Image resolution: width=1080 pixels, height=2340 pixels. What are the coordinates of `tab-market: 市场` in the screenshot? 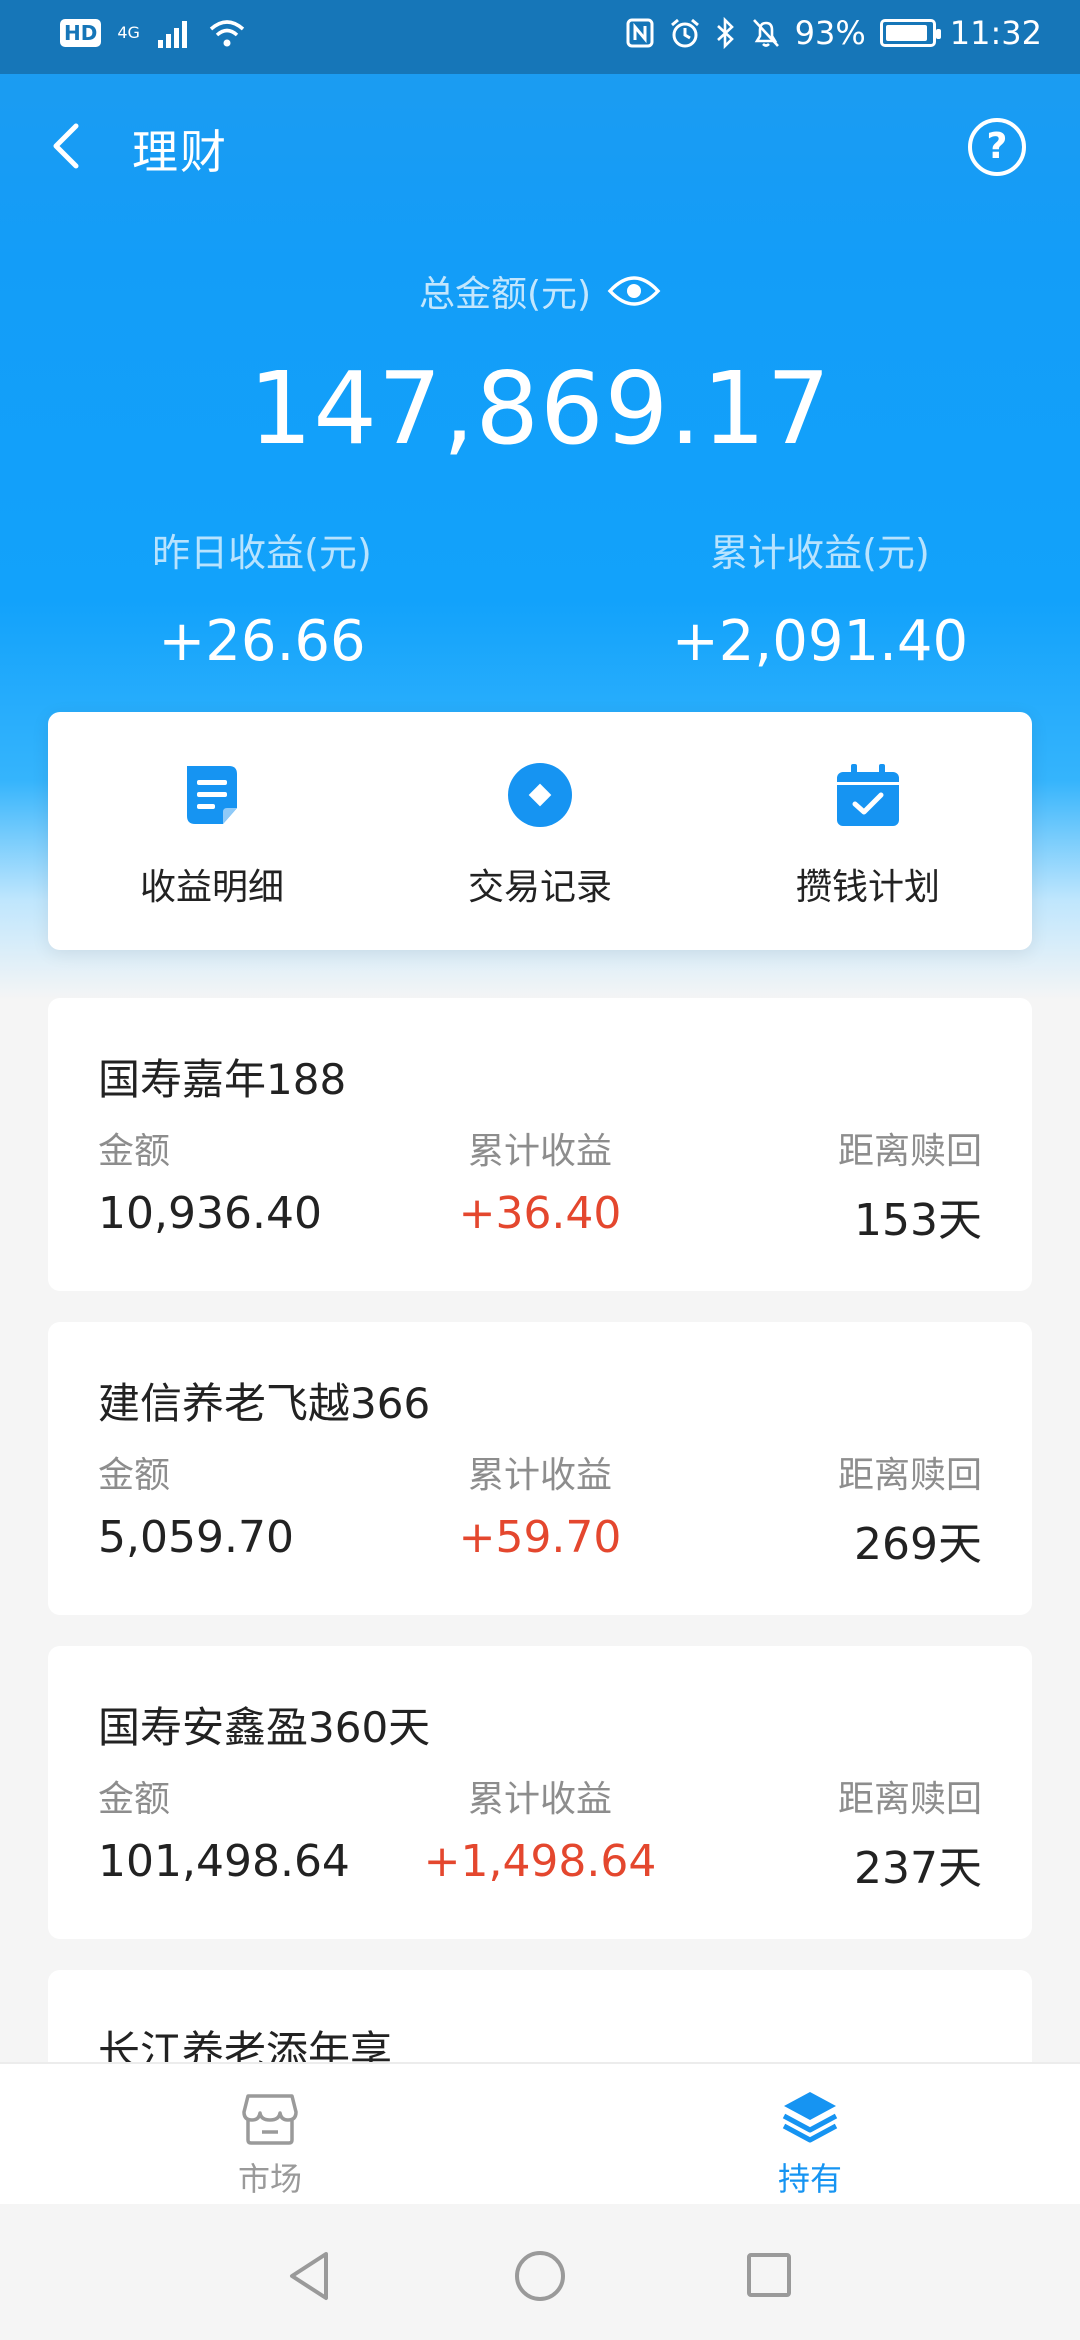 It's located at (270, 2134).